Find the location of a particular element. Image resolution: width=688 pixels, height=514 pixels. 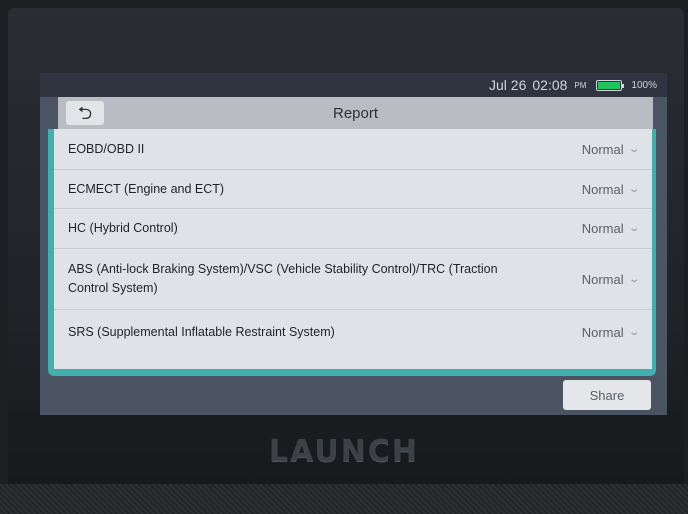

list-item: HC (Hybrid Control) Normal ⌄ is located at coordinates (353, 229).